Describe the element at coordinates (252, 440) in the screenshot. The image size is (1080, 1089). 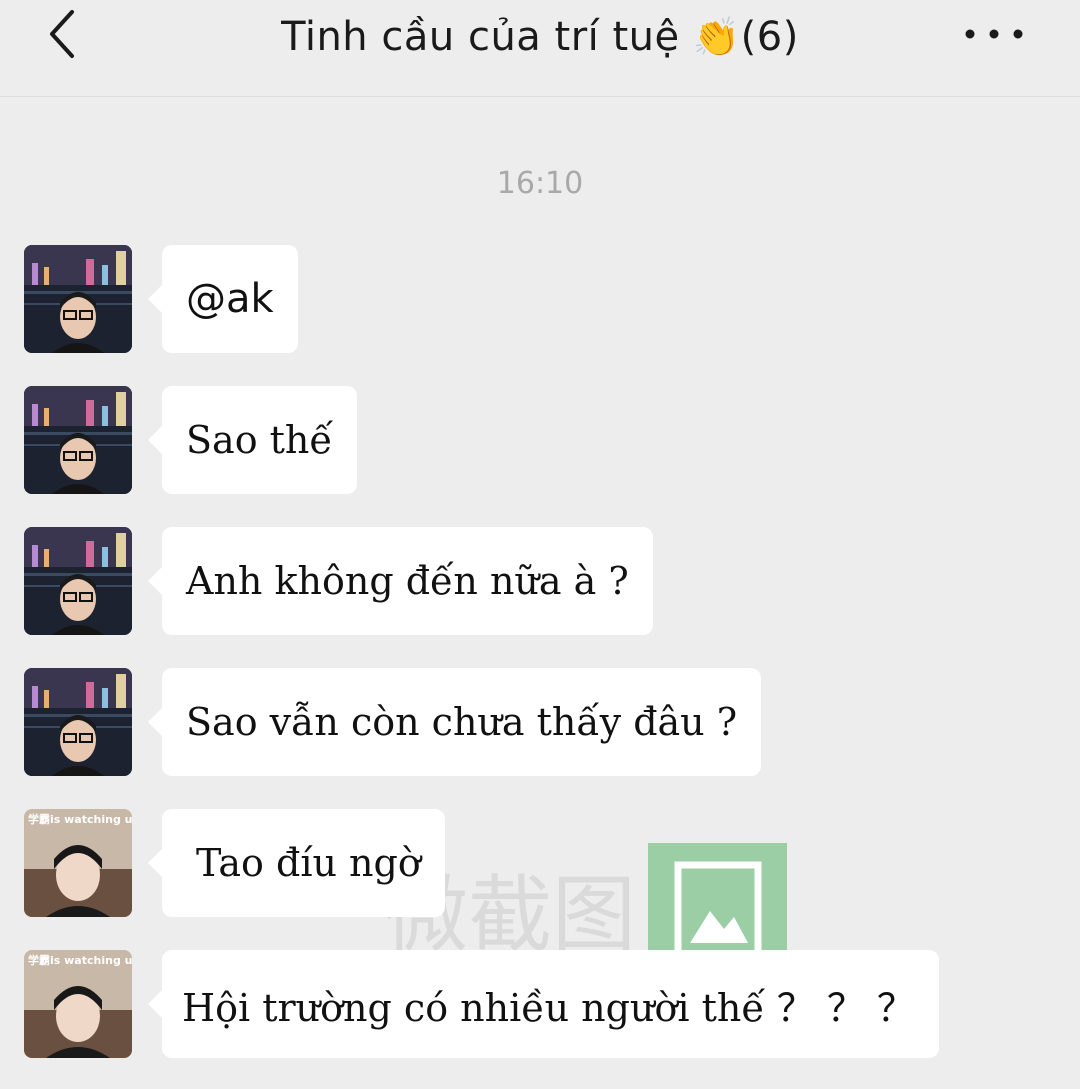
I see `message-bubble: Sao thế` at that location.